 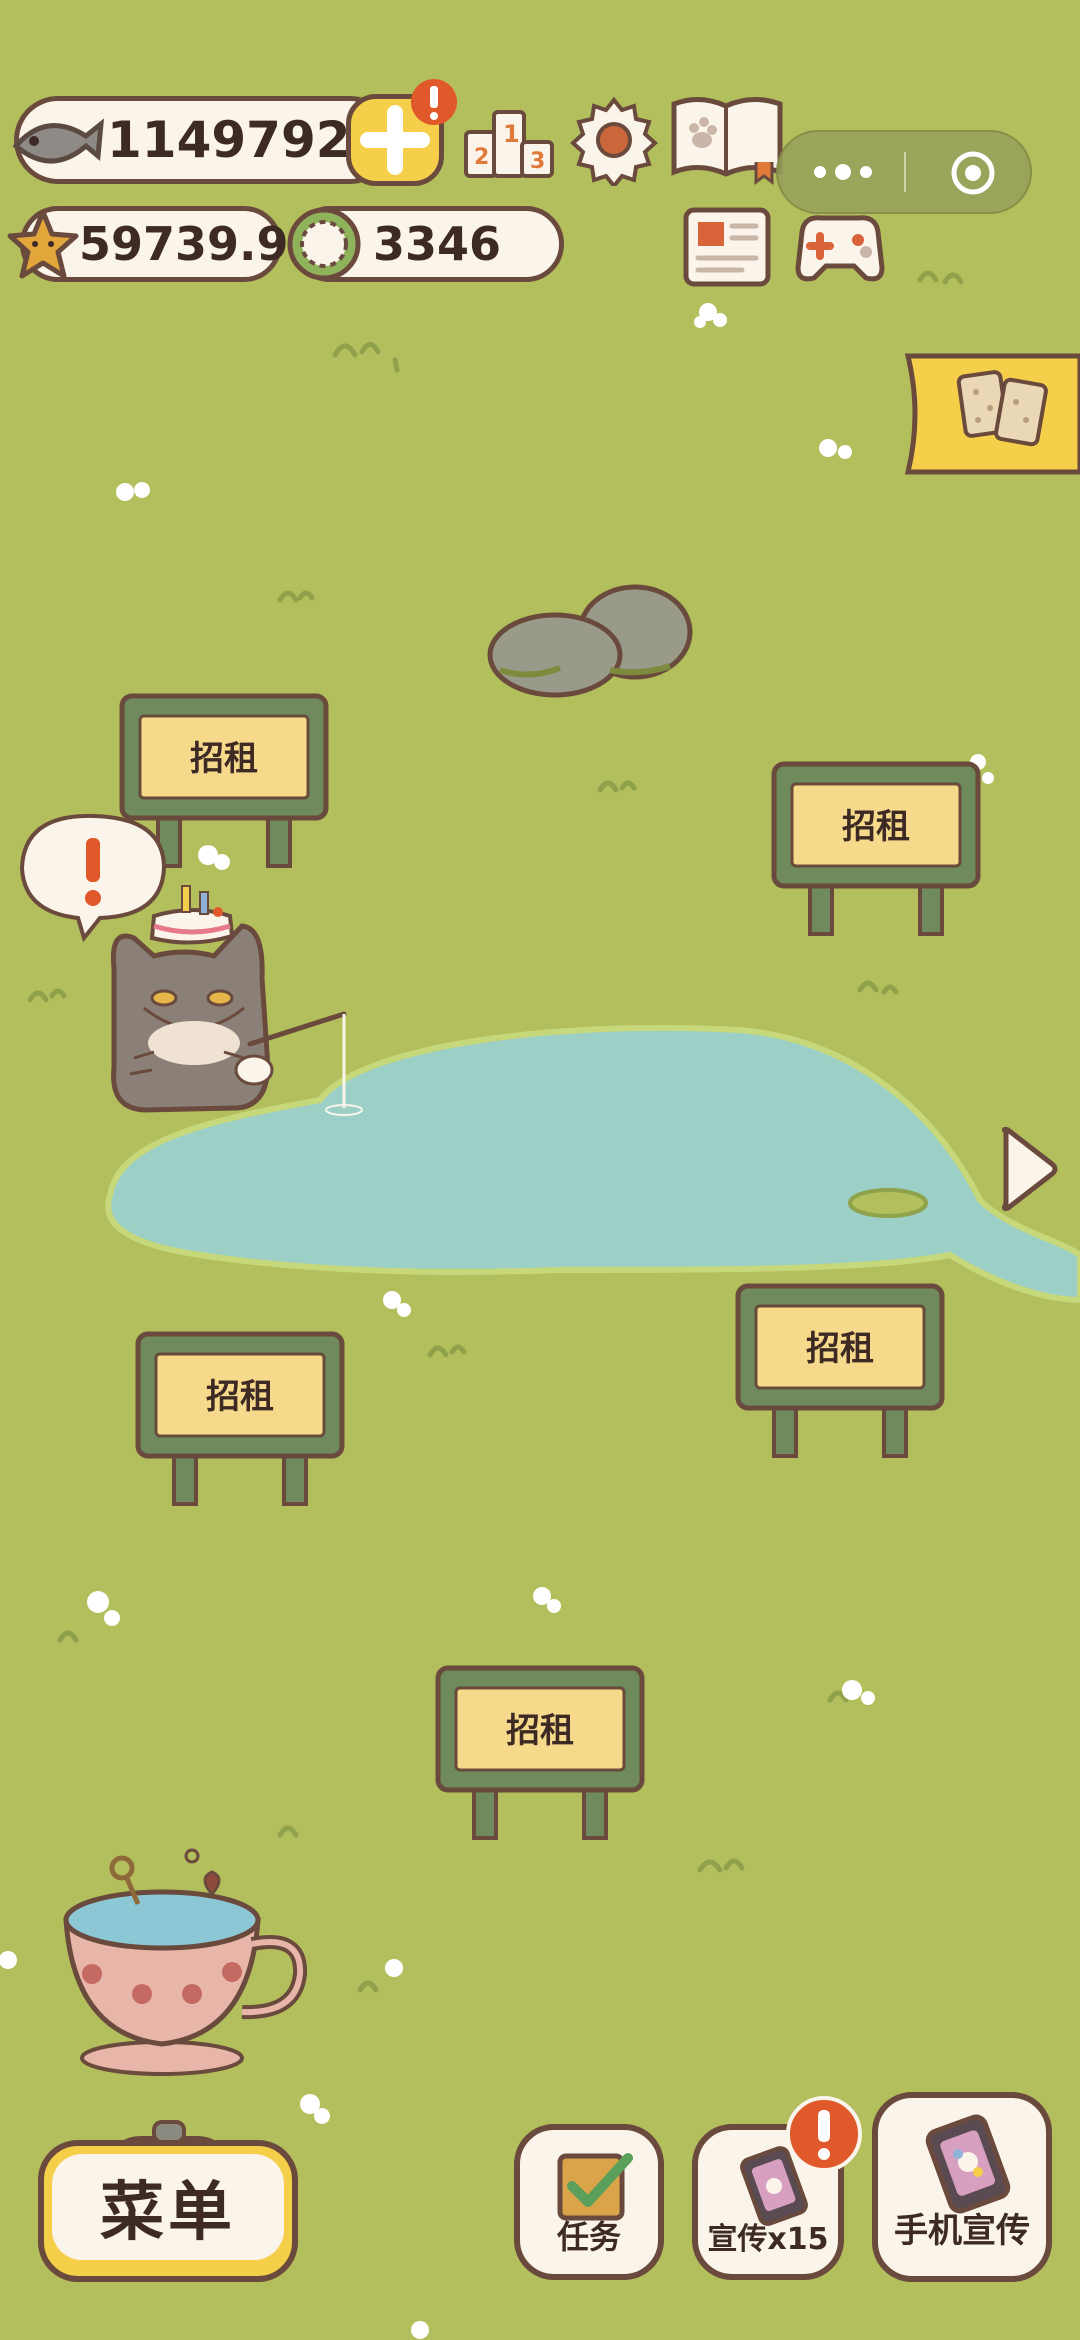 What do you see at coordinates (168, 2213) in the screenshot?
I see `menu-label: 菜单` at bounding box center [168, 2213].